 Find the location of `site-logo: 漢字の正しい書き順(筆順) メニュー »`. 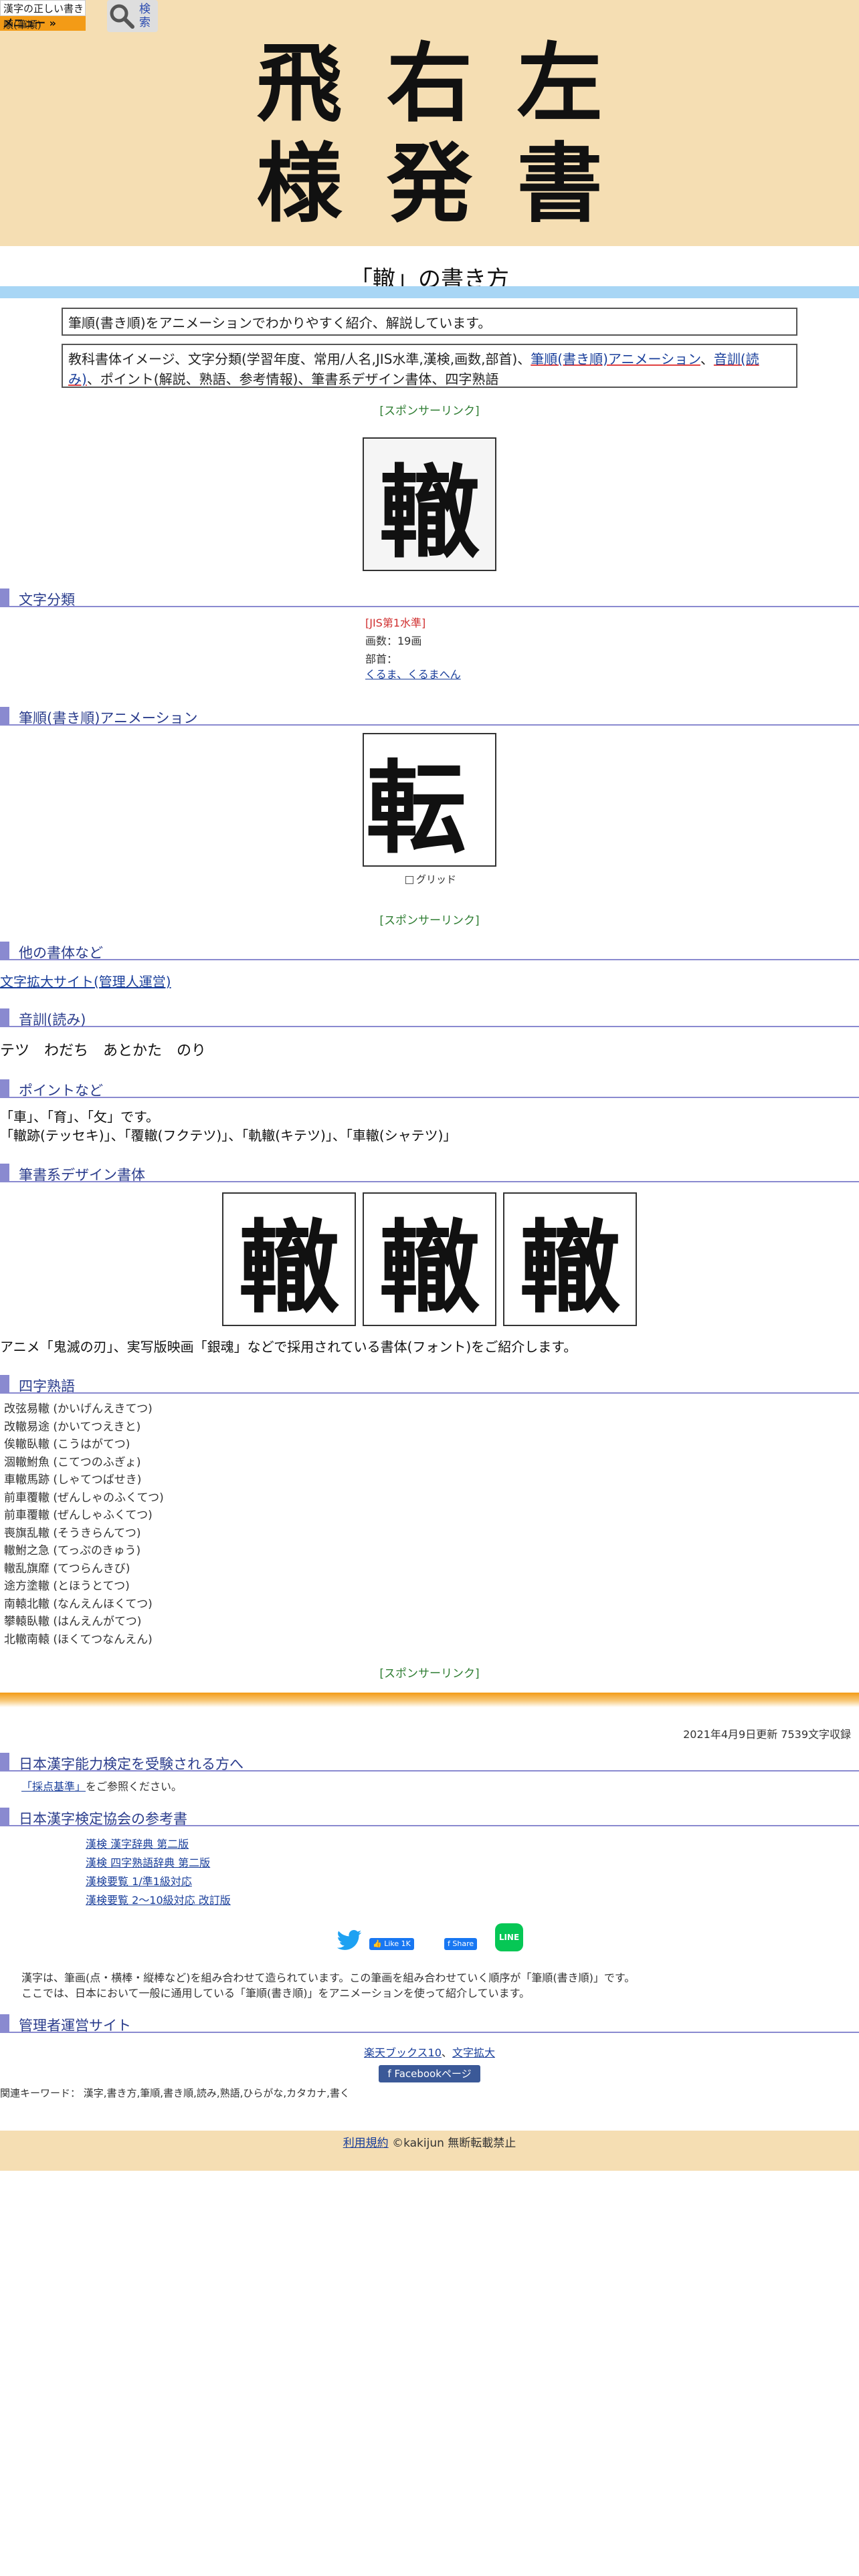

site-logo: 漢字の正しい書き順(筆順) メニュー » is located at coordinates (43, 16).